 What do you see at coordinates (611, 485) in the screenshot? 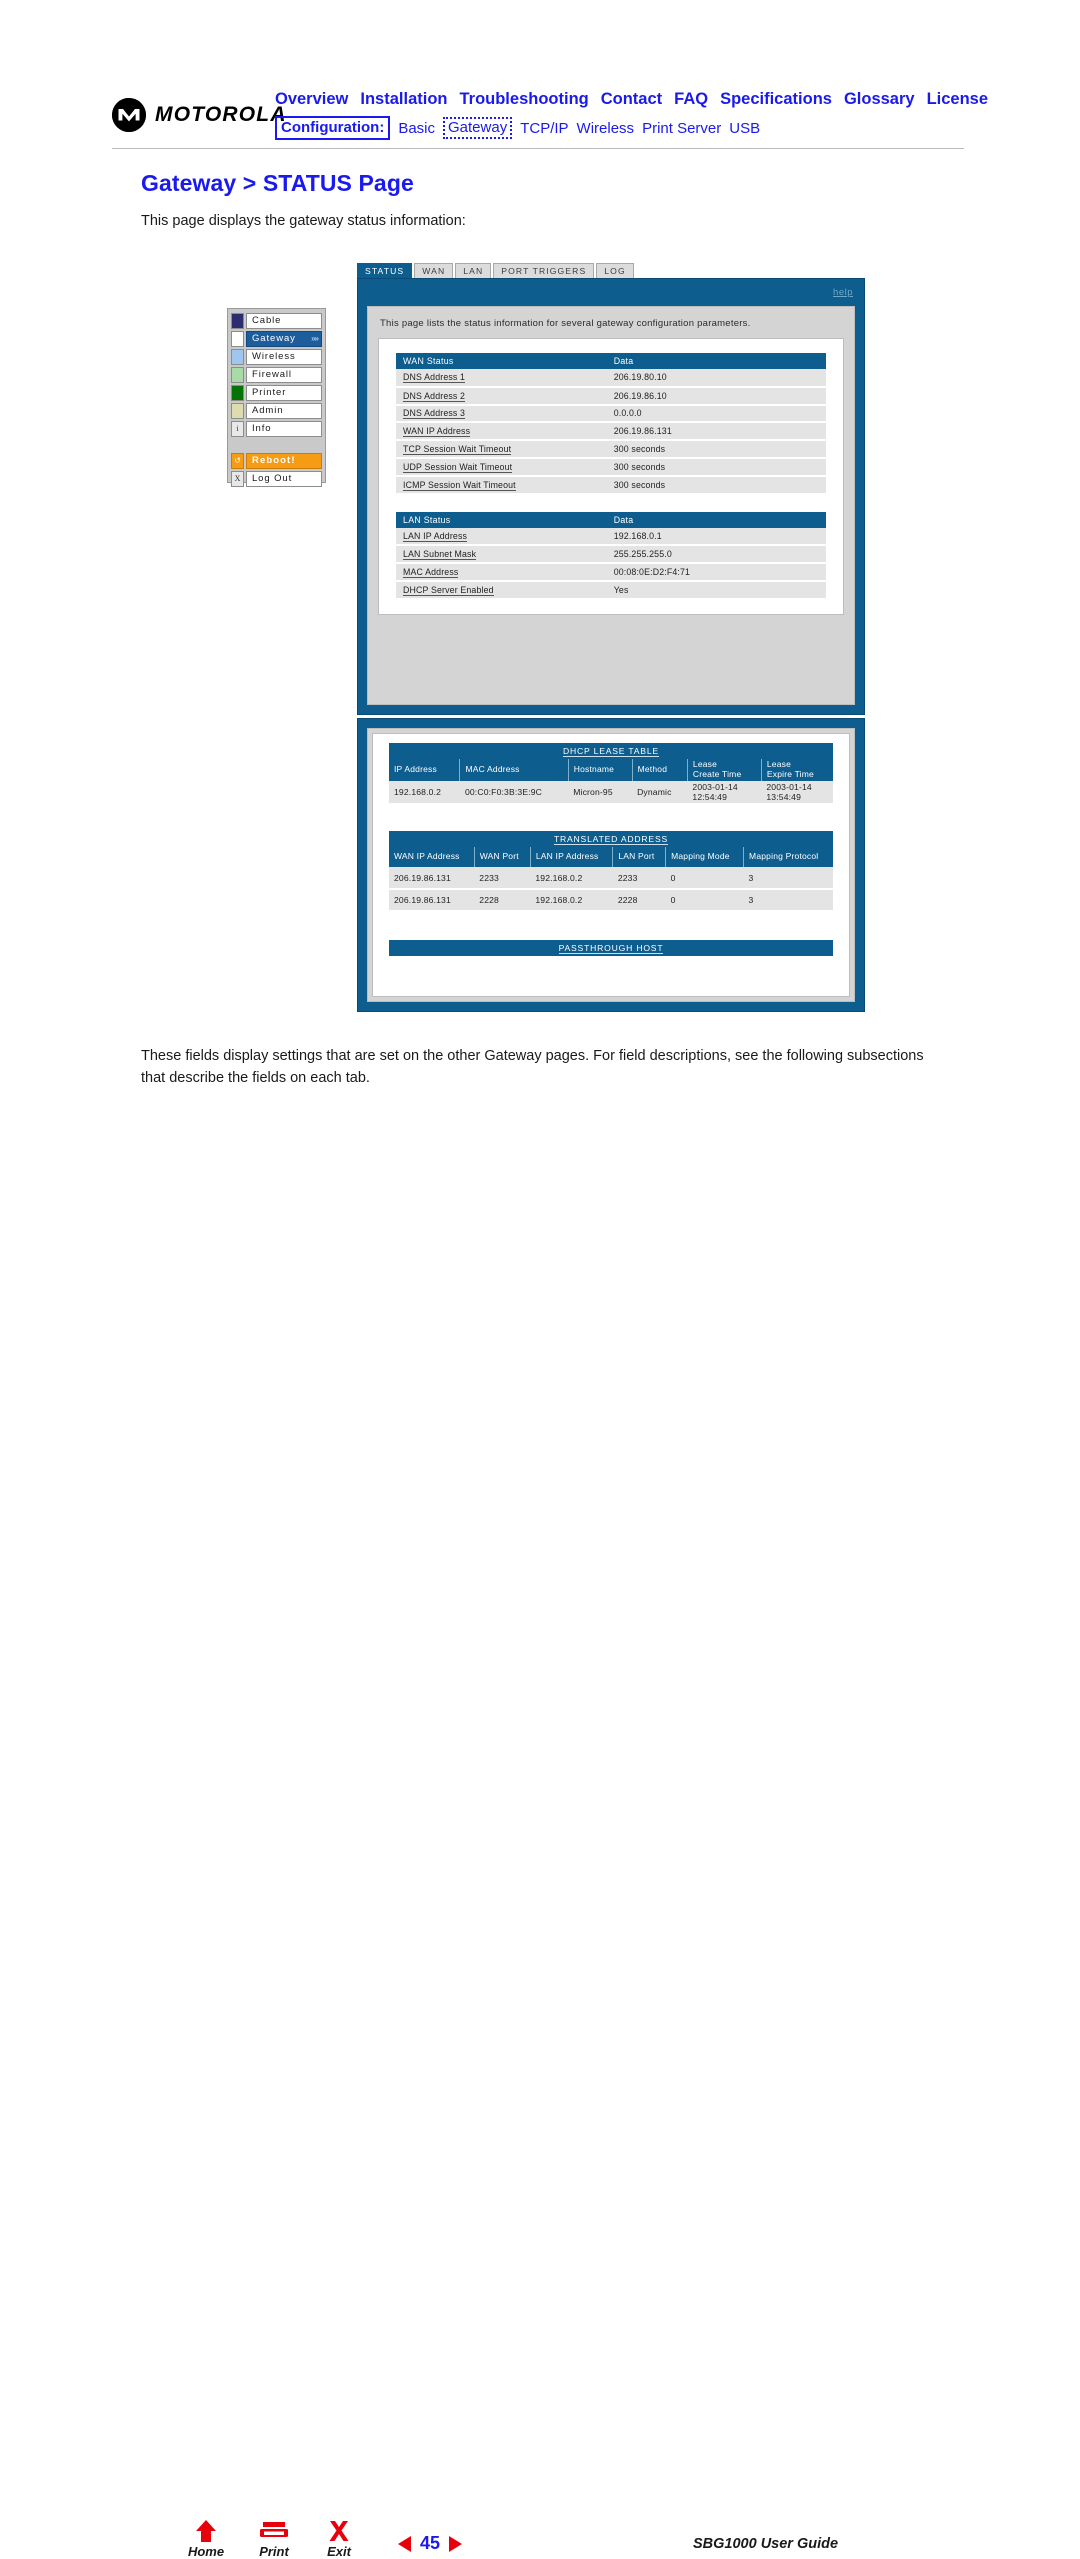
I see `table-row: ICMP Session Wait Timeout 300 seconds` at bounding box center [611, 485].